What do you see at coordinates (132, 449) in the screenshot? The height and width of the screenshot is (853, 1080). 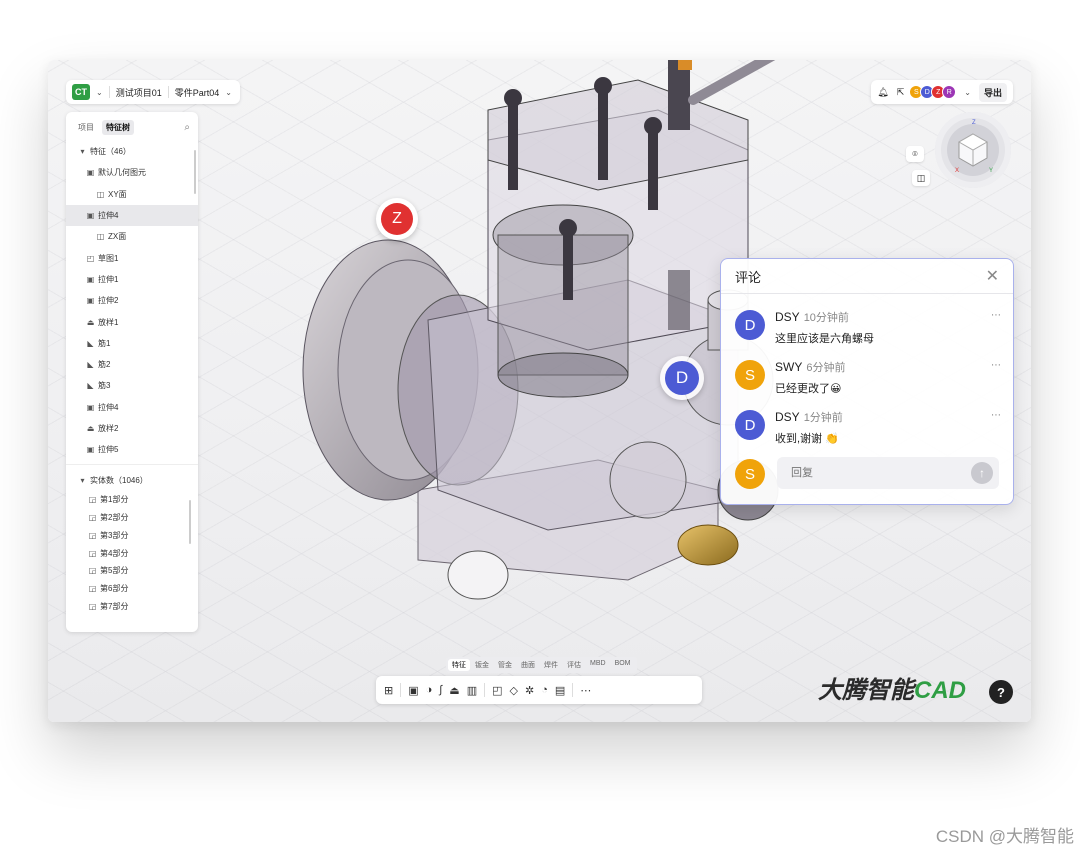 I see `tree-item: ▣ 拉伸5` at bounding box center [132, 449].